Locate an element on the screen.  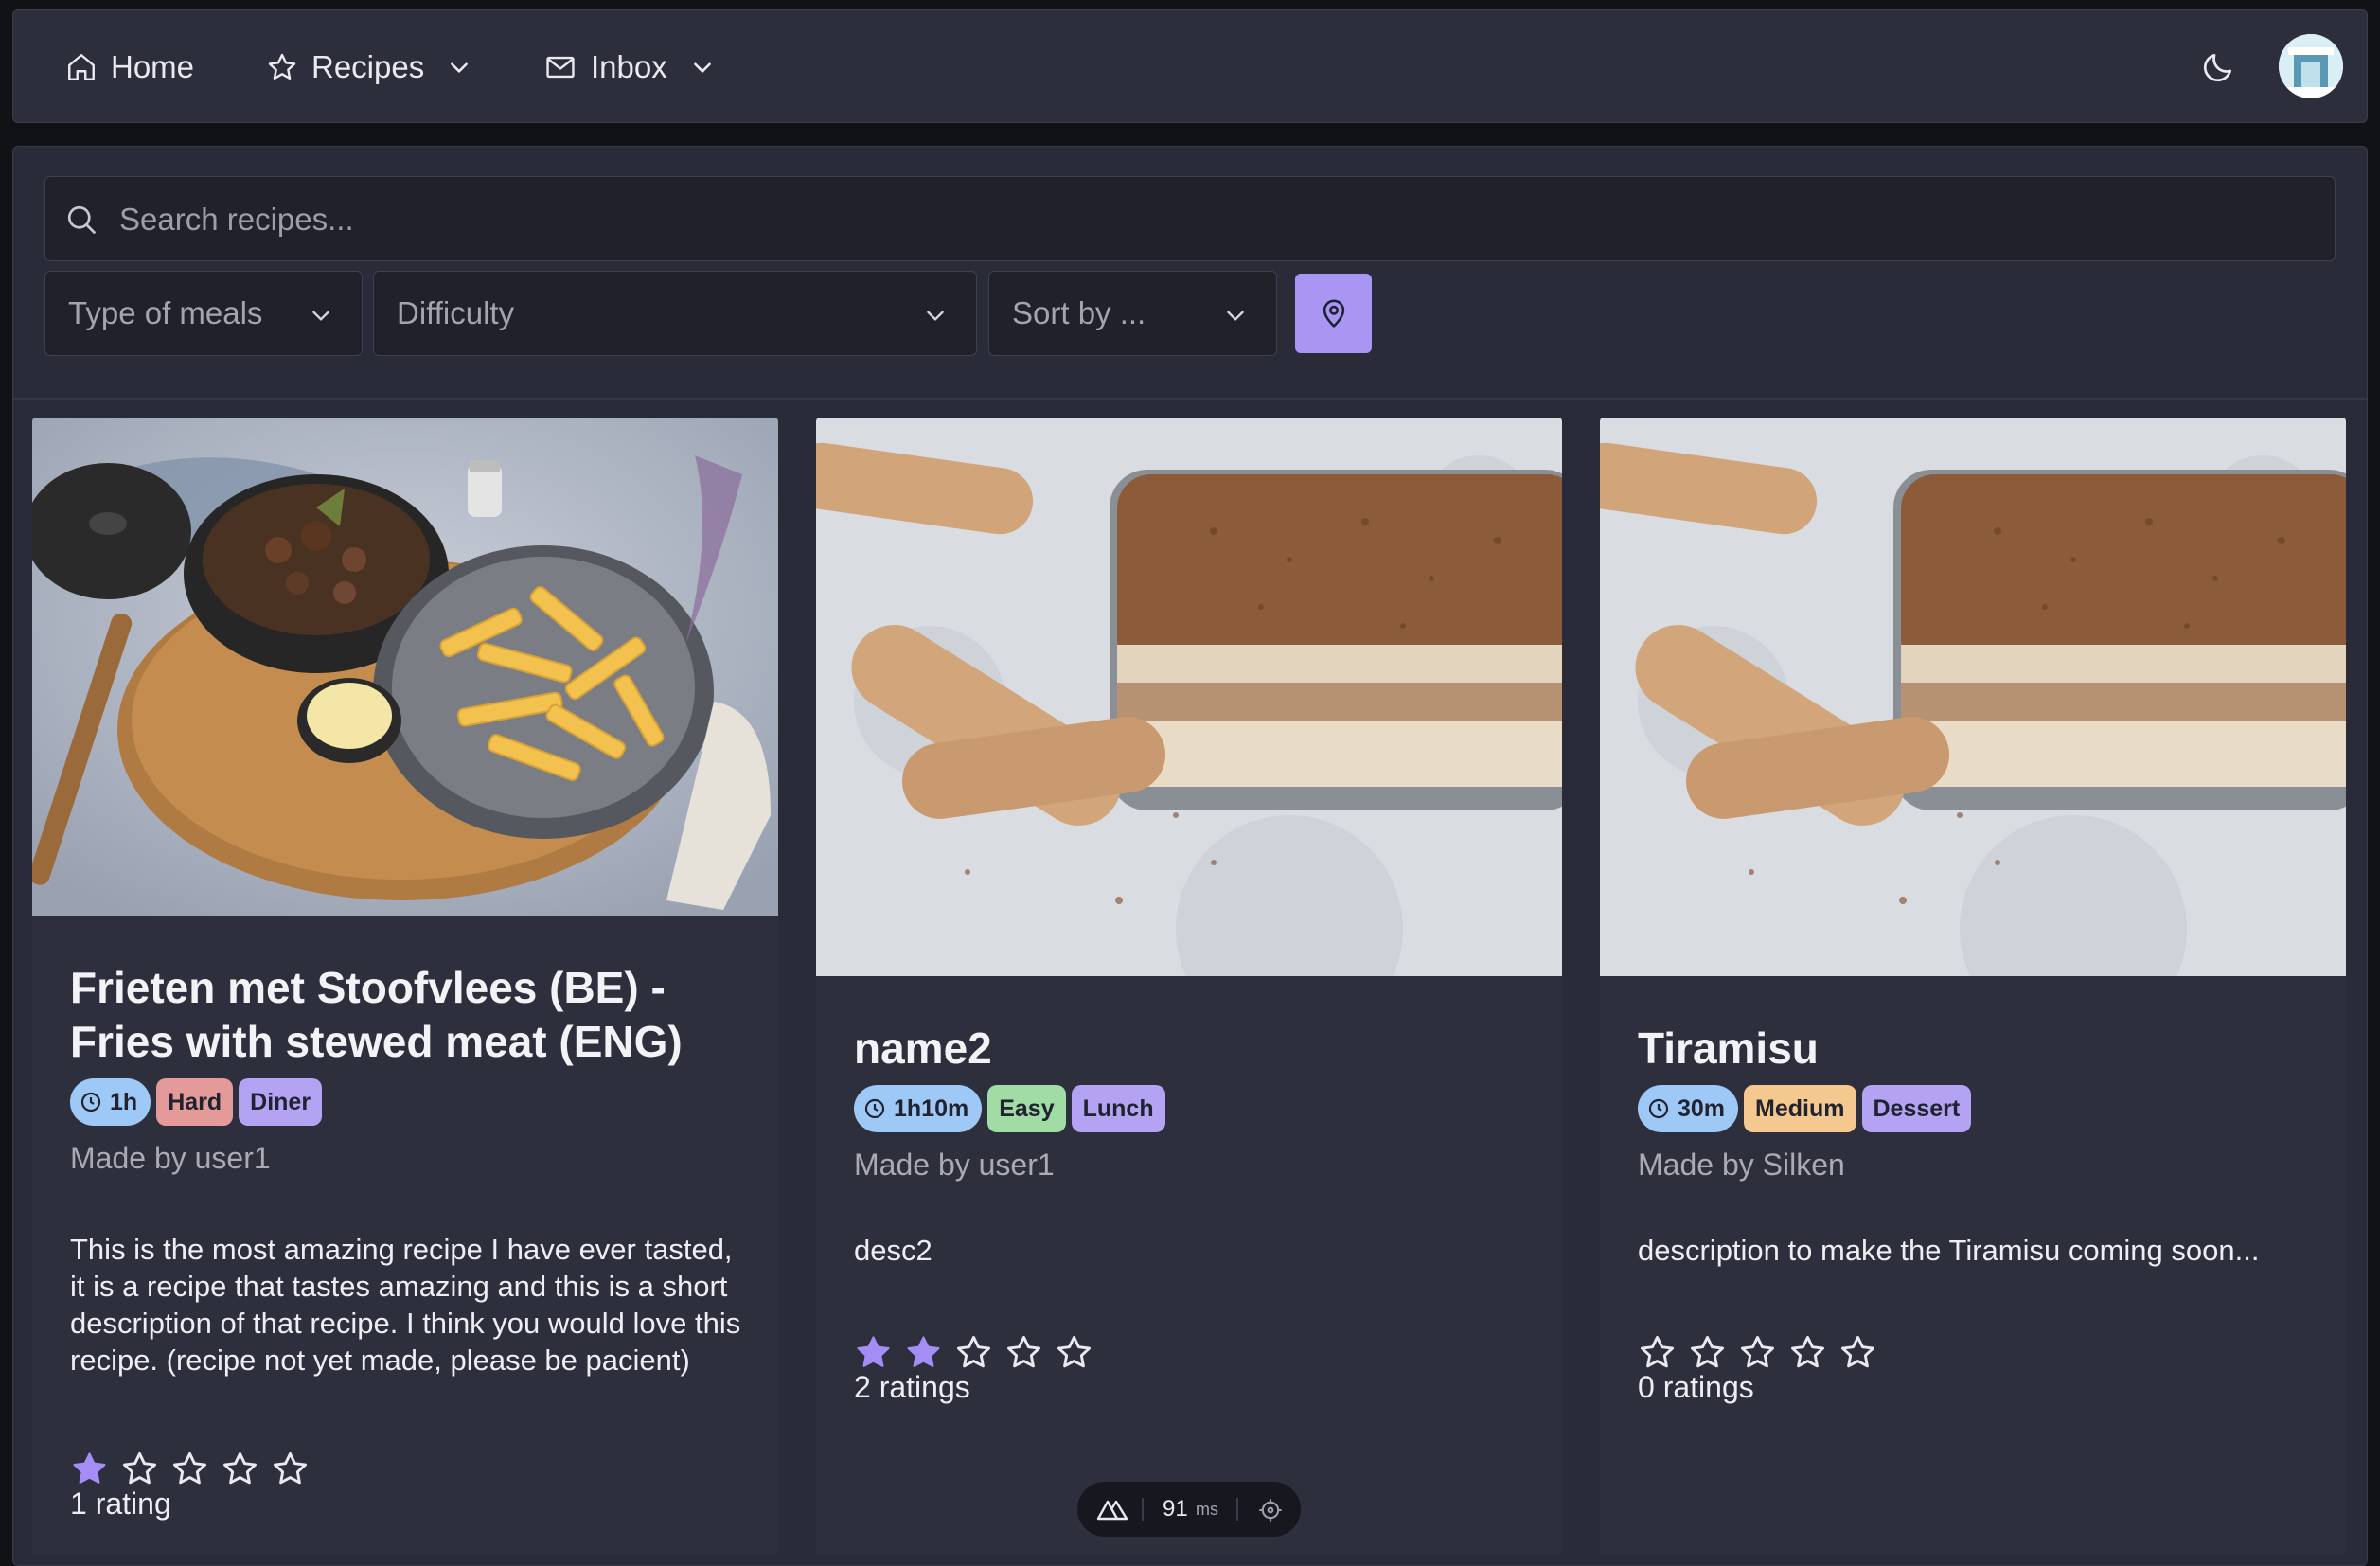
difficulty-badge: Easy is located at coordinates (1026, 1109).